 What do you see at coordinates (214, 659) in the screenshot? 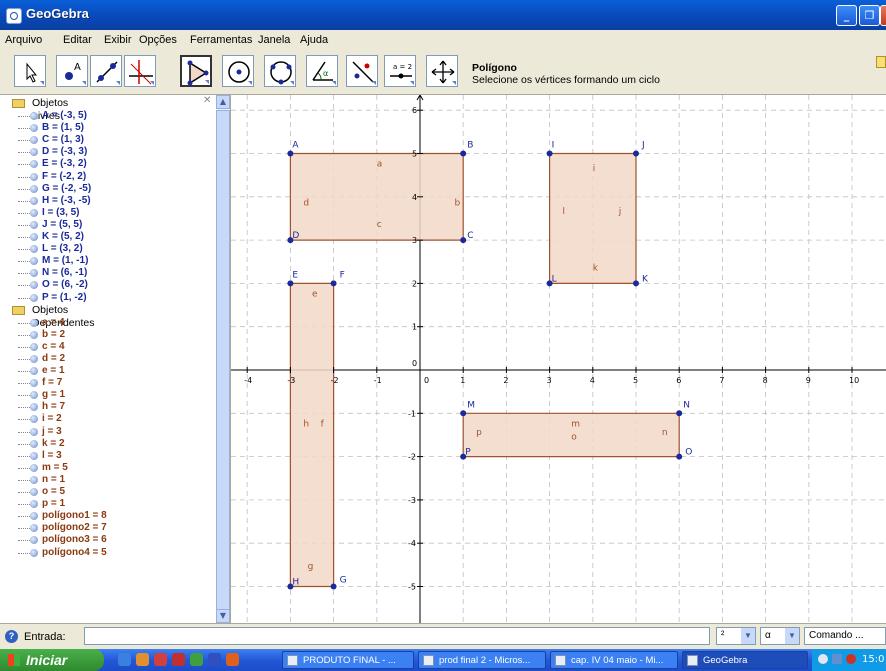
I see `word-icon` at bounding box center [214, 659].